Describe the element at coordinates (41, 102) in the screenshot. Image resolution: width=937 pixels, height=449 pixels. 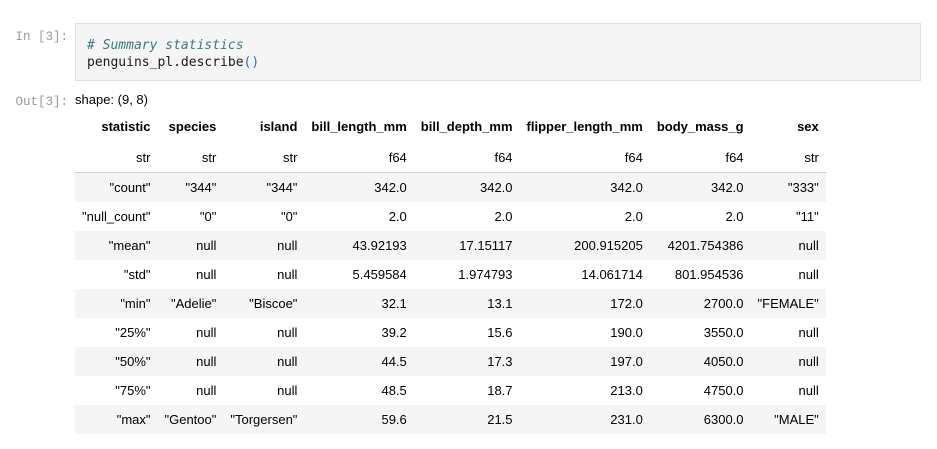
I see `output-prompt: Out[3]:` at that location.